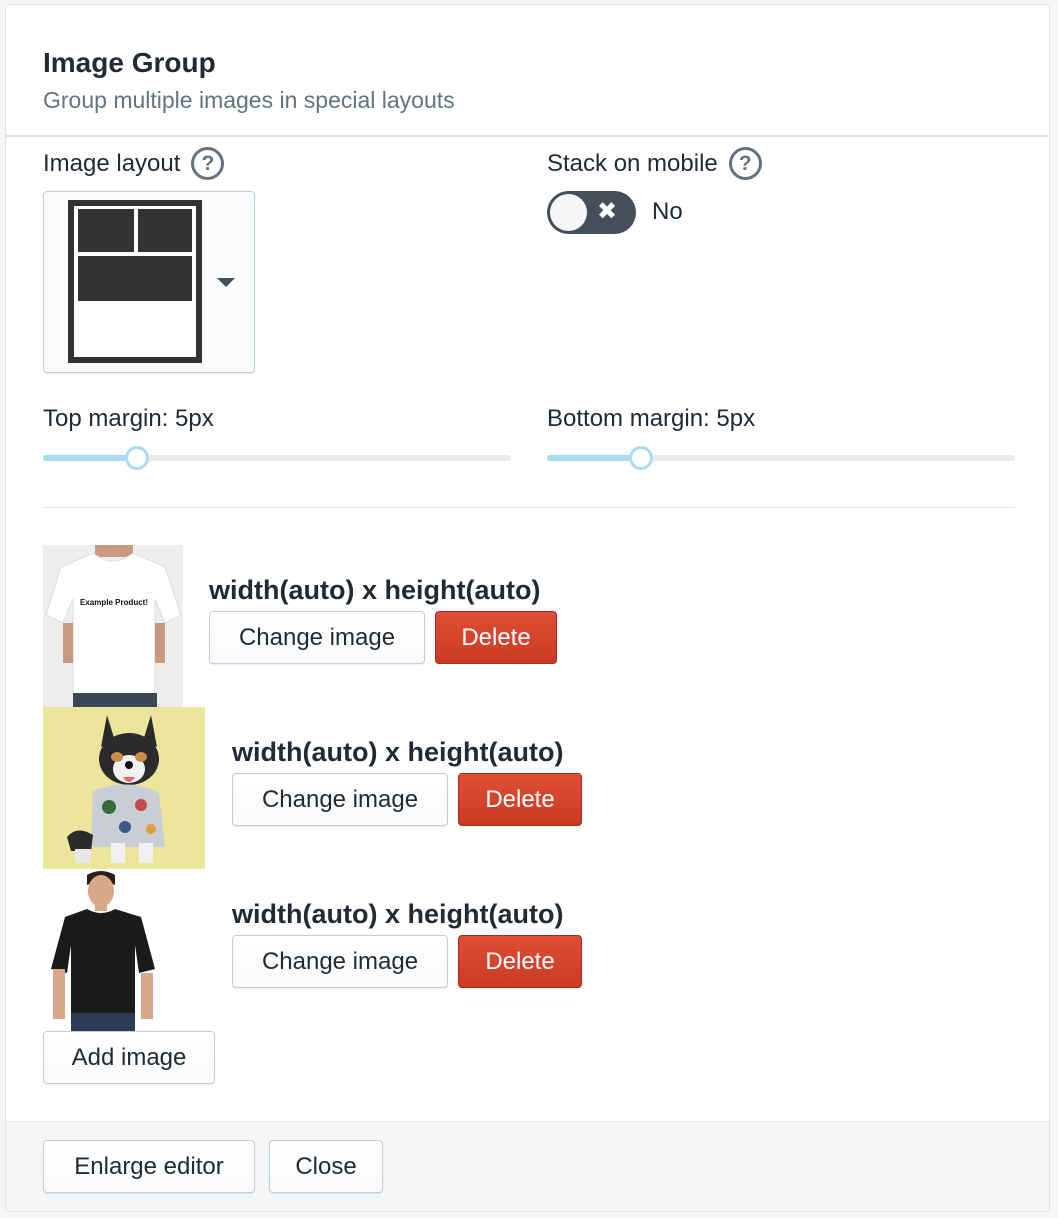  I want to click on corgi-thumbnail, so click(124, 788).